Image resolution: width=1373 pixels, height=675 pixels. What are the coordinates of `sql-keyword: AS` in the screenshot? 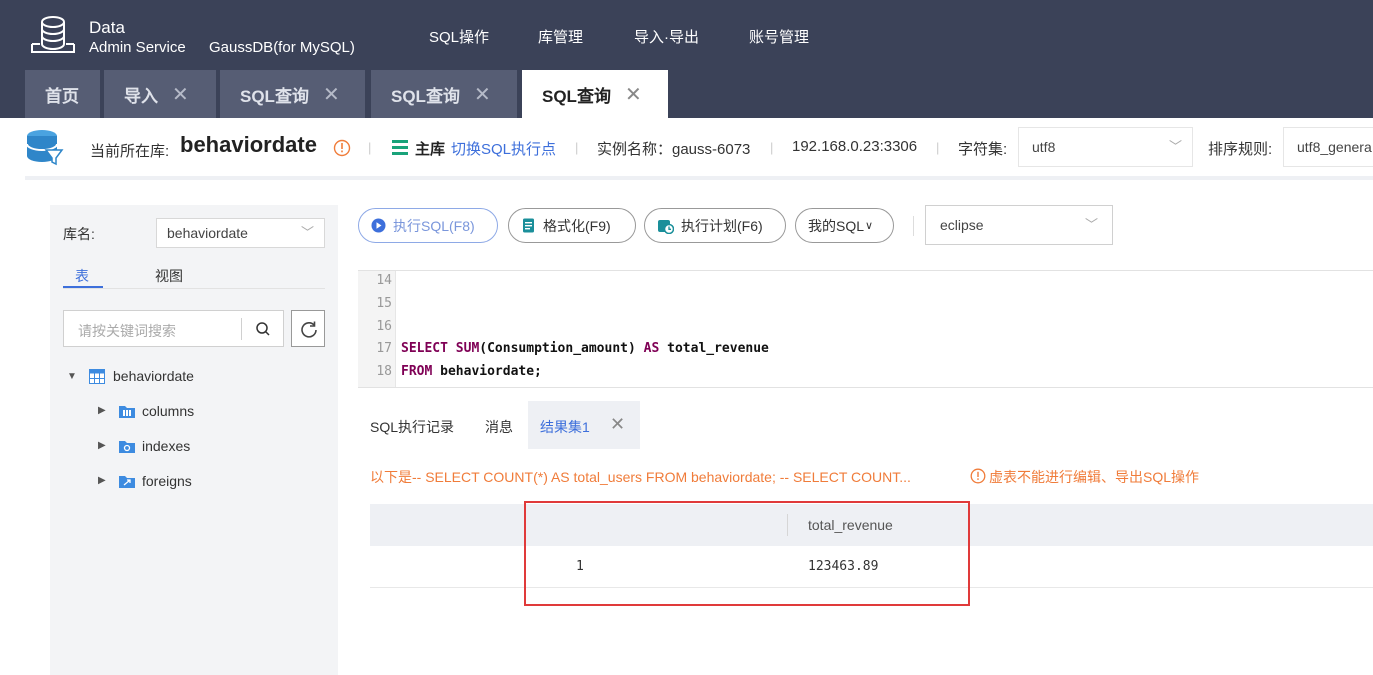 It's located at (651, 348).